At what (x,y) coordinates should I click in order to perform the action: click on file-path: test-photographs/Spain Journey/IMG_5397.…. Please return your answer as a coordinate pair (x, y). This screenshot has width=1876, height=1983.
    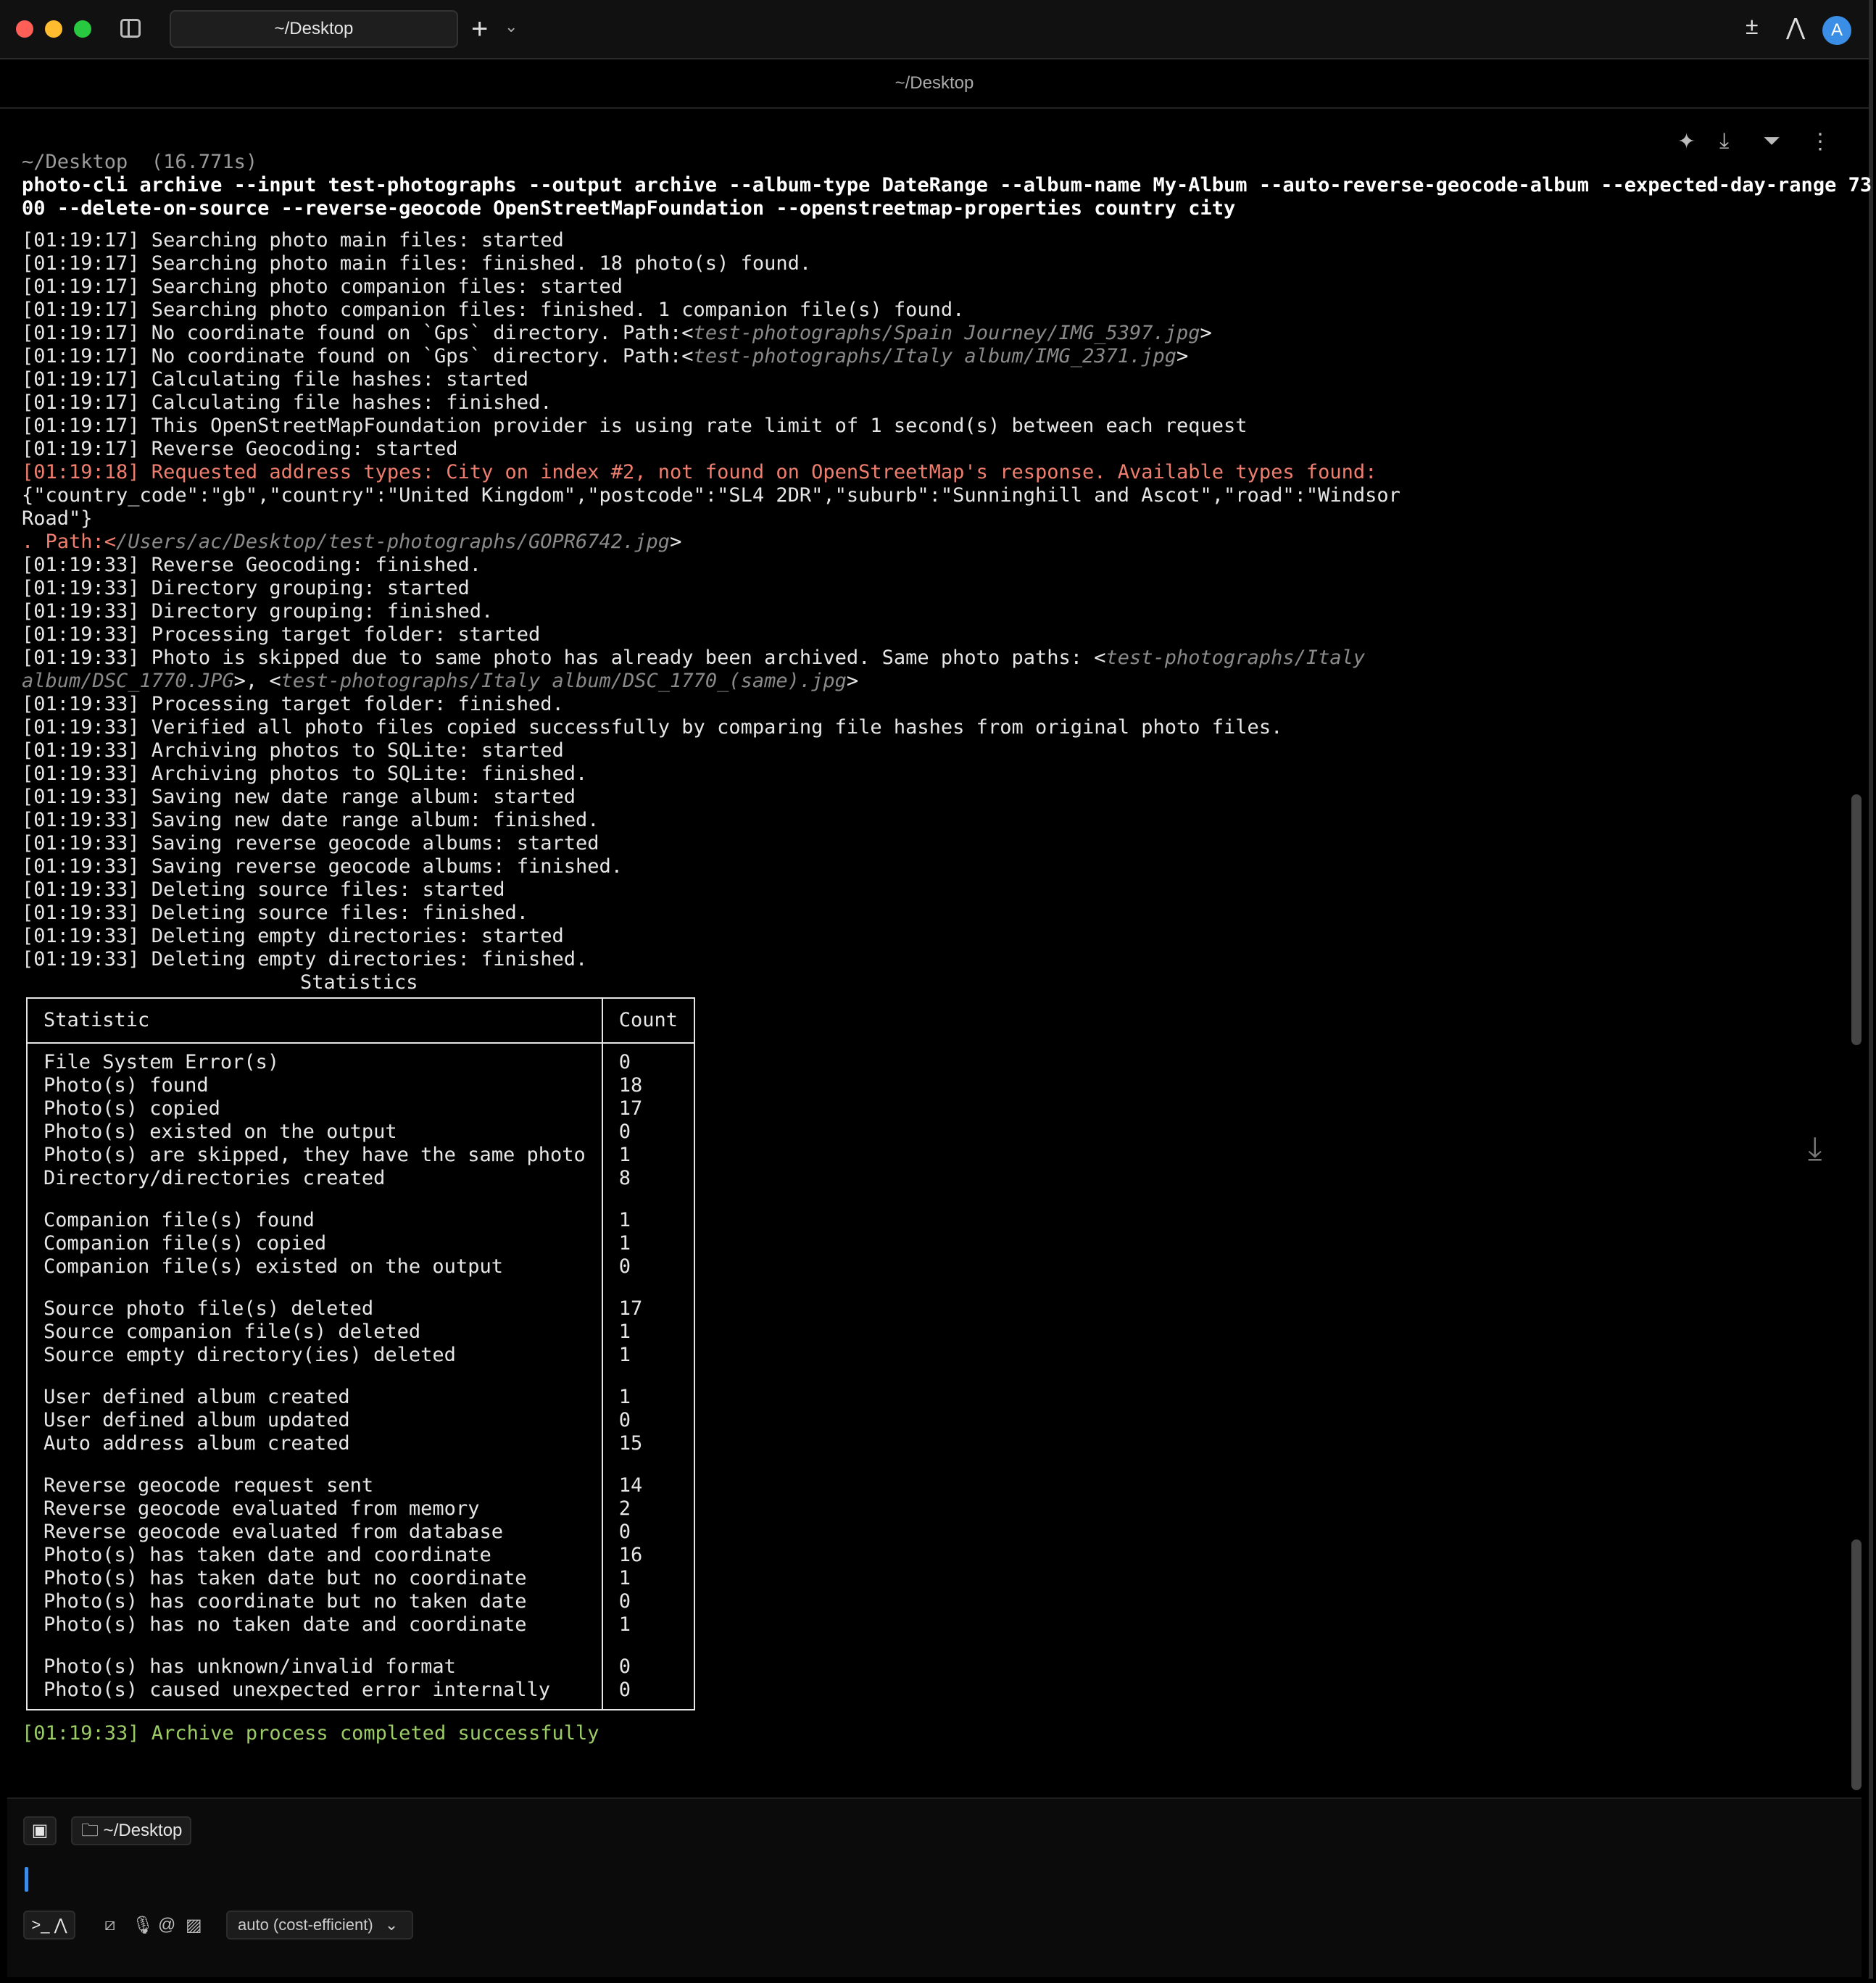
    Looking at the image, I should click on (947, 333).